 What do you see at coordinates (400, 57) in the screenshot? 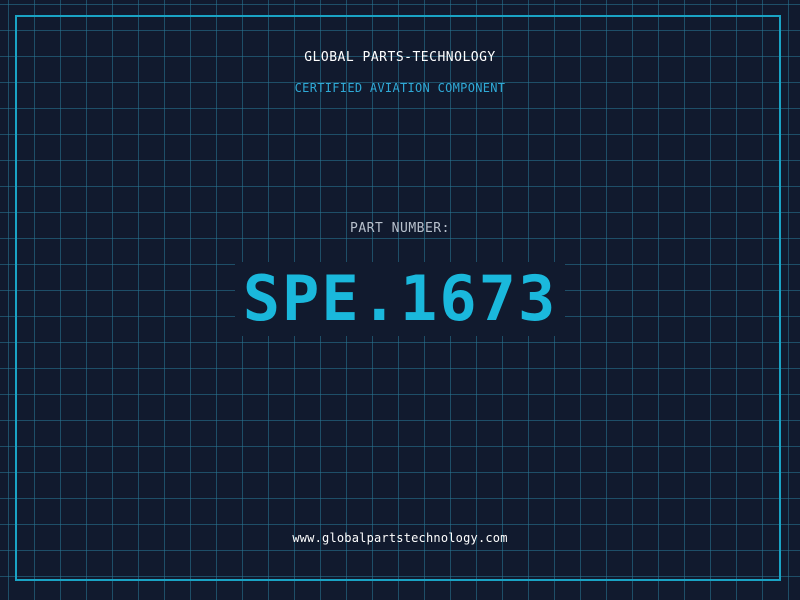
I see `company-name: GLOBAL PARTS-TECHNOLOGY` at bounding box center [400, 57].